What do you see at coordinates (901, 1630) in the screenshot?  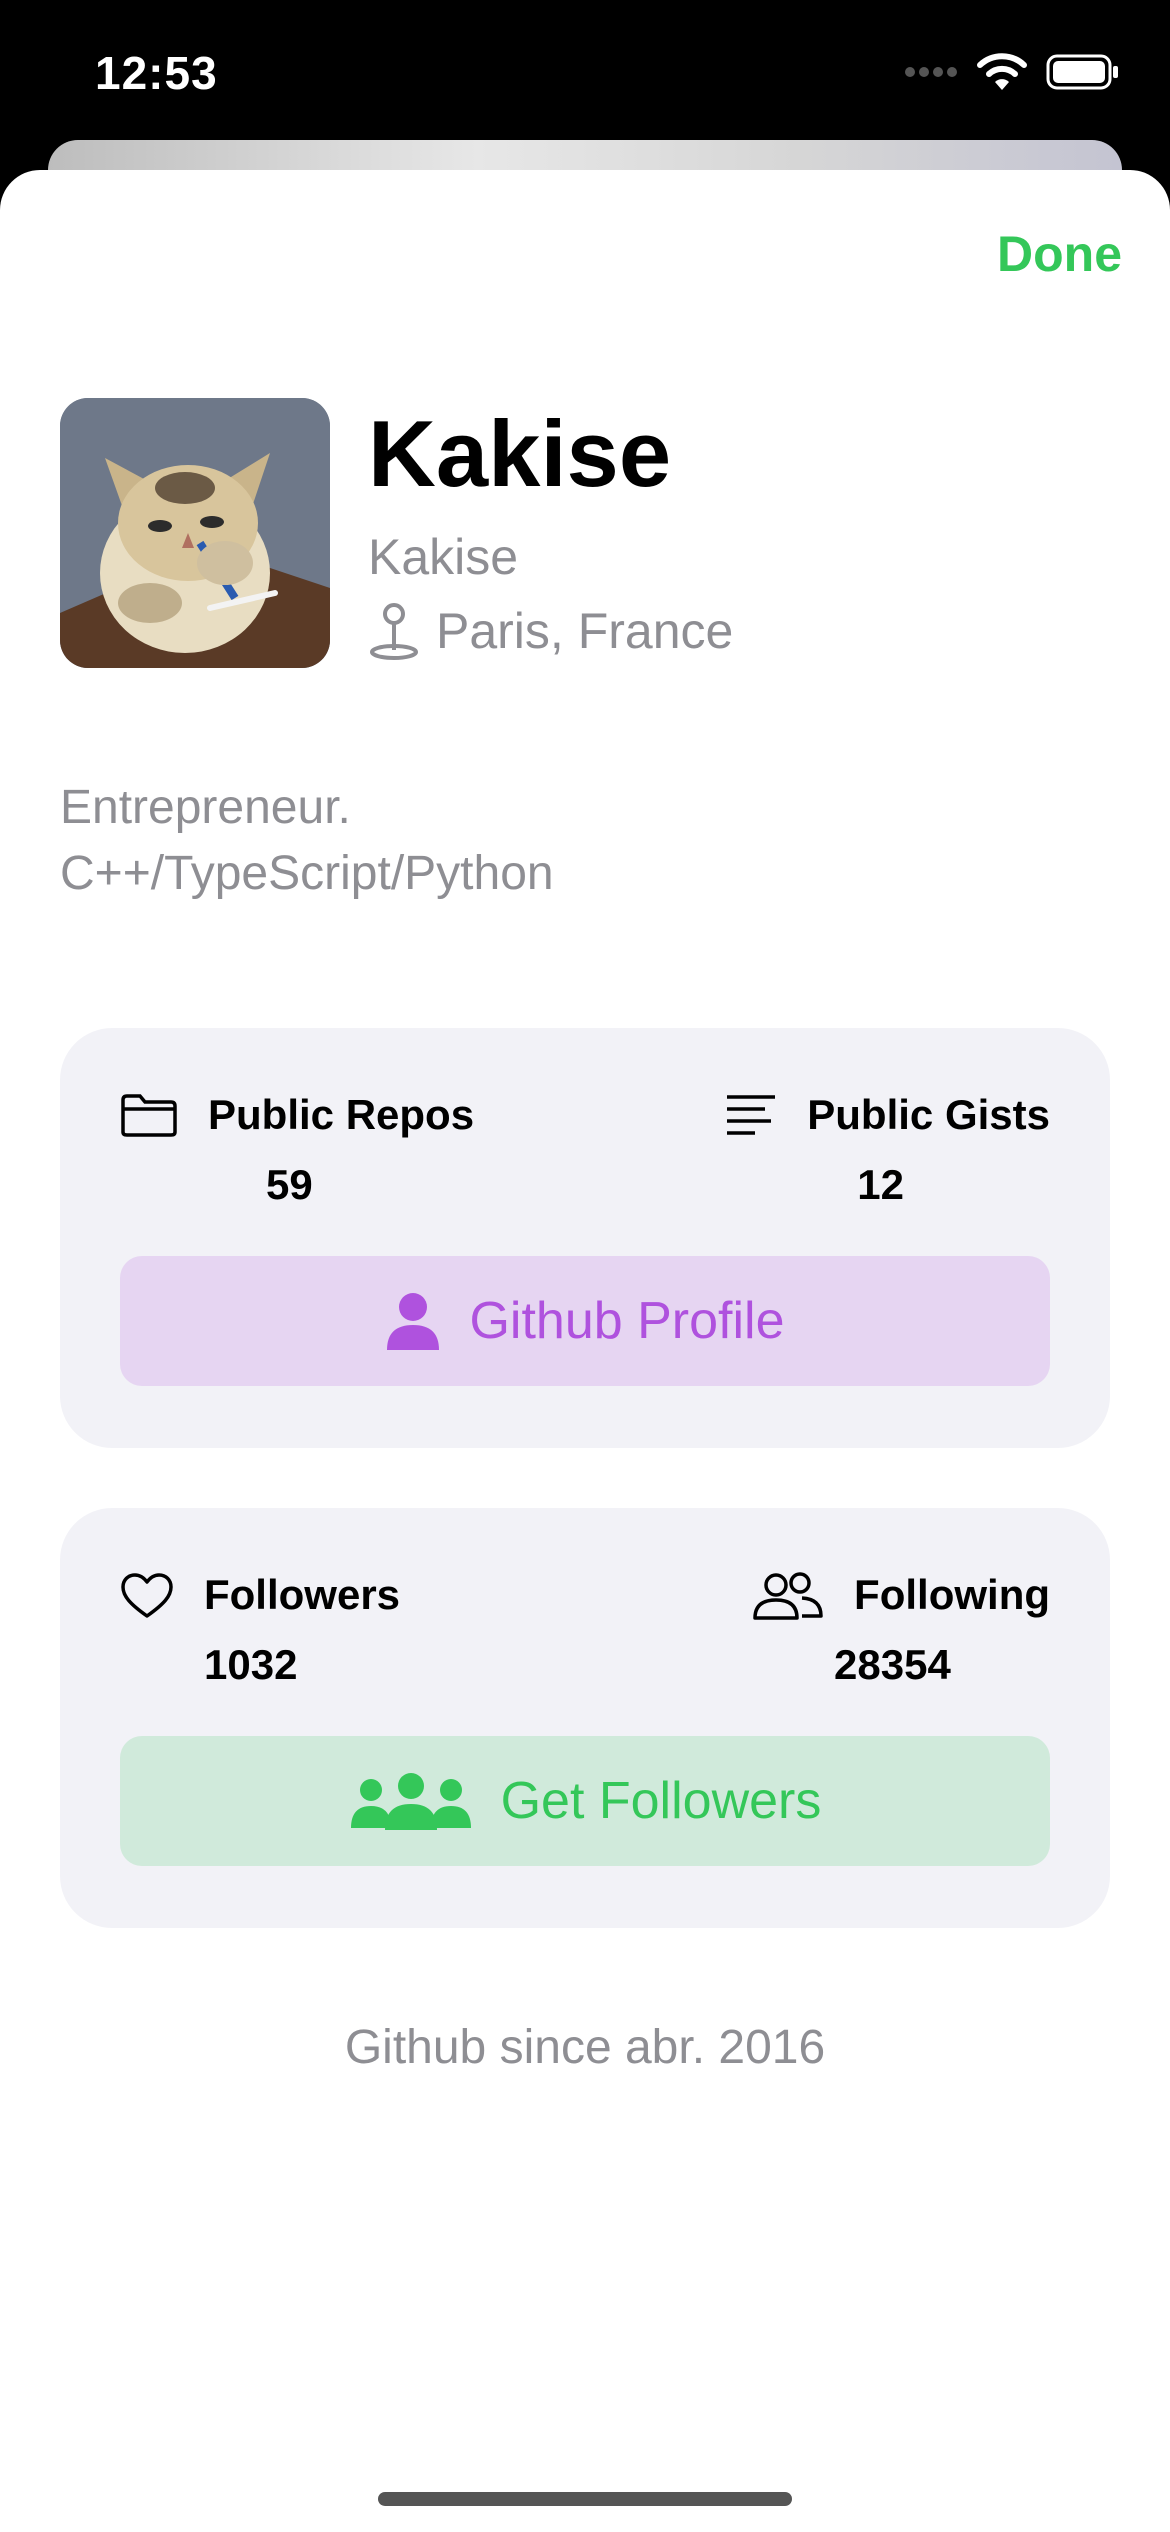 I see `following-stat: Following 28354` at bounding box center [901, 1630].